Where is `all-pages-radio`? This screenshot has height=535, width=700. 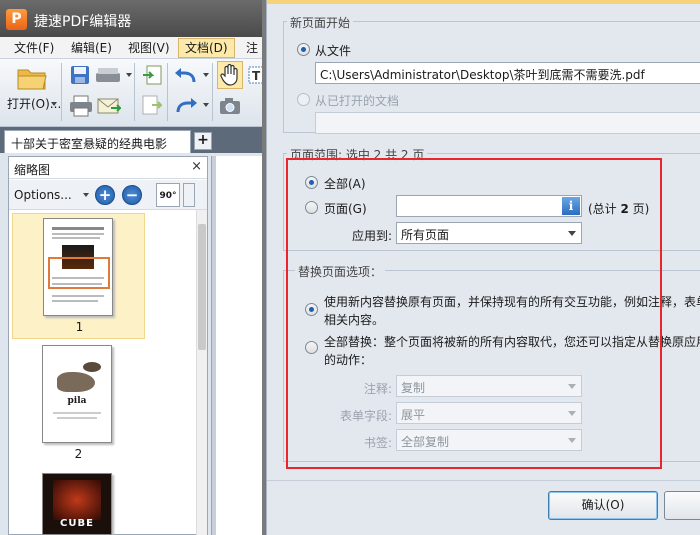
all-pages-radio is located at coordinates (311, 182).